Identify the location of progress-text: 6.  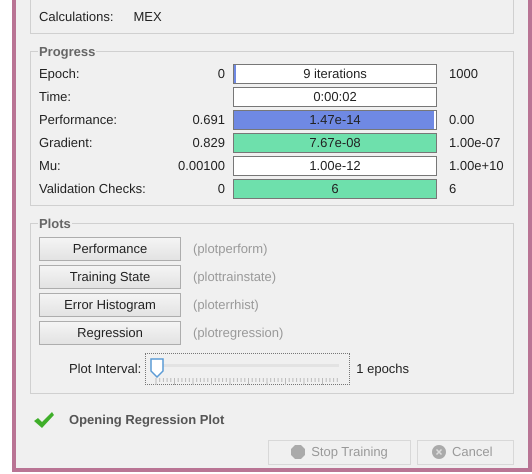
(335, 189).